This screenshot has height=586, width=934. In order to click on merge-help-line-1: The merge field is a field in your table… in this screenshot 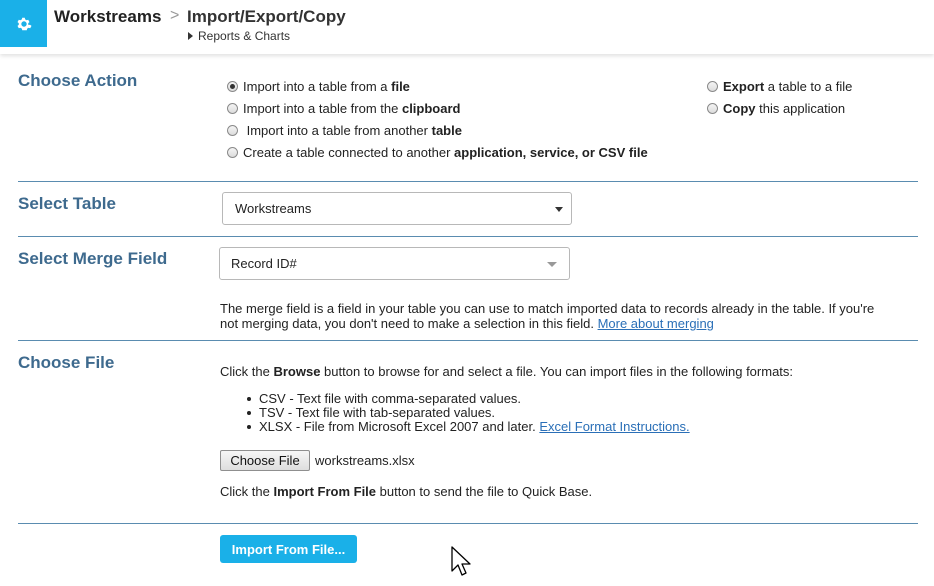, I will do `click(547, 308)`.